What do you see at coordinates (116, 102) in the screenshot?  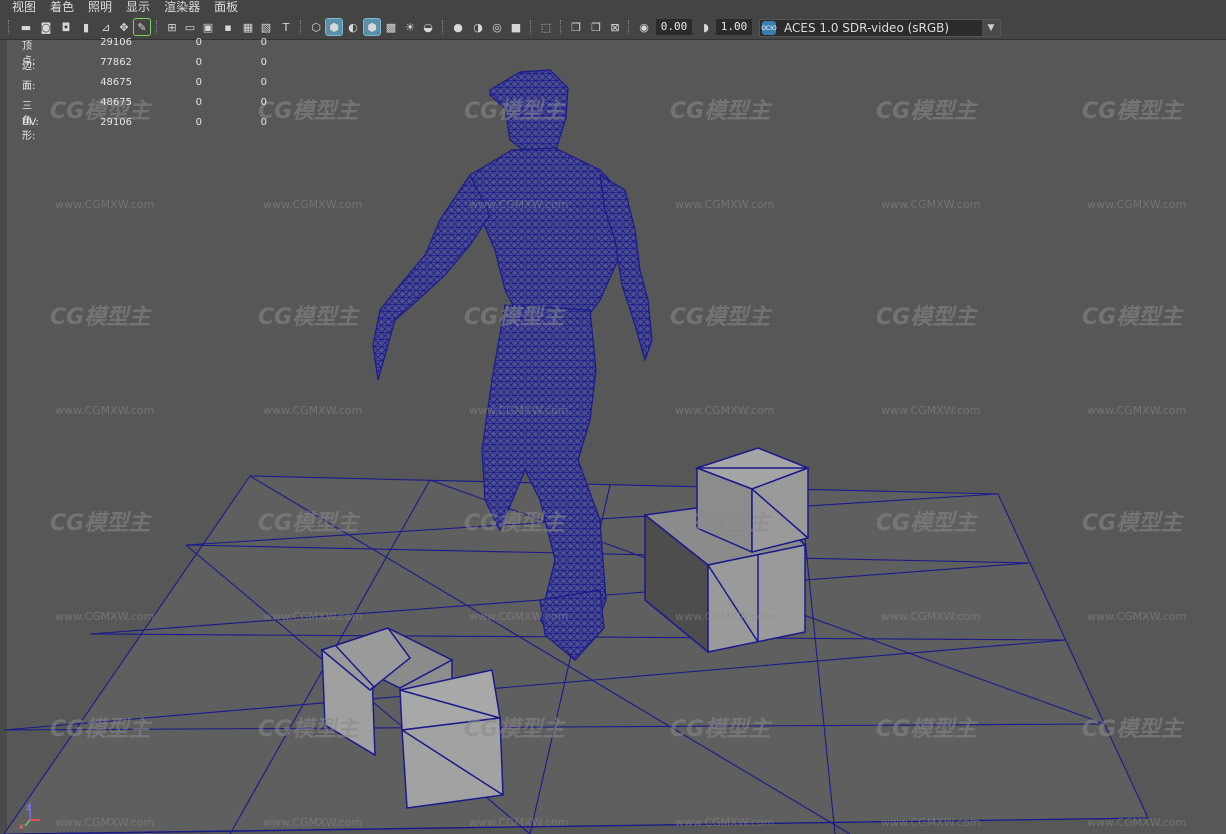 I see `hud-value: 48675` at bounding box center [116, 102].